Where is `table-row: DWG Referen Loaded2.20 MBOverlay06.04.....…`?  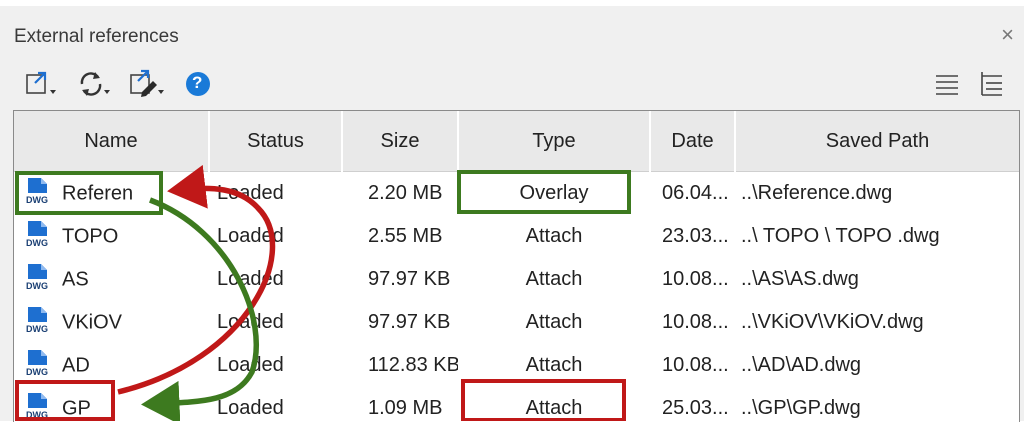
table-row: DWG Referen Loaded2.20 MBOverlay06.04.....… is located at coordinates (516, 194).